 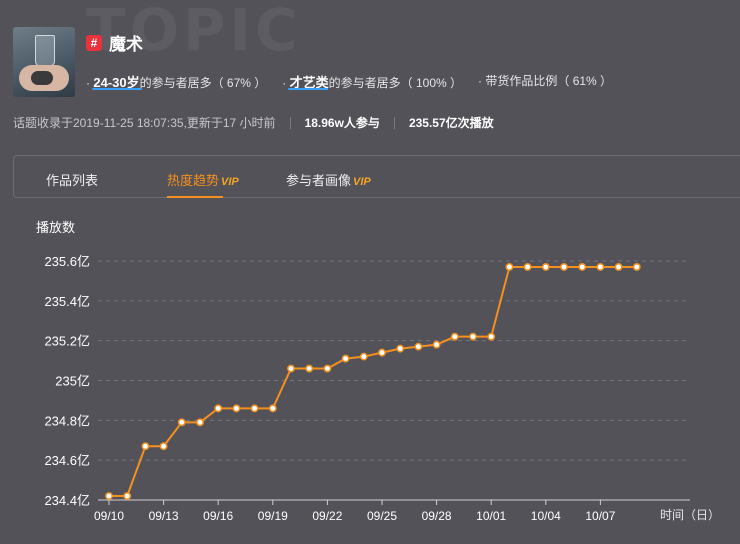 I want to click on x-tick-label: 09/28, so click(x=437, y=516).